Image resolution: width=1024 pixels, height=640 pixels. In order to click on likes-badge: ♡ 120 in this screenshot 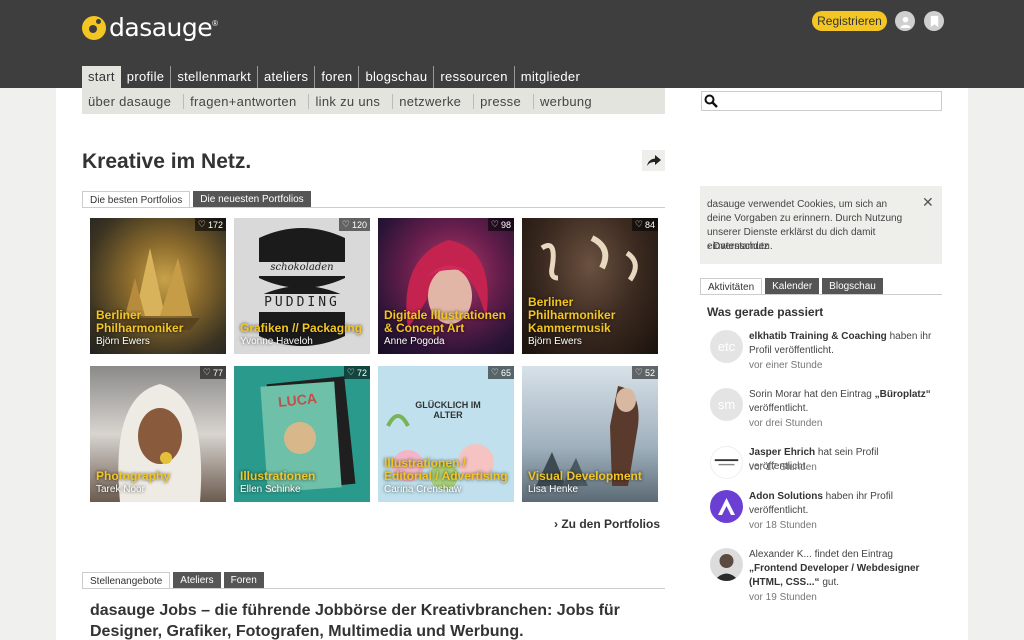, I will do `click(354, 224)`.